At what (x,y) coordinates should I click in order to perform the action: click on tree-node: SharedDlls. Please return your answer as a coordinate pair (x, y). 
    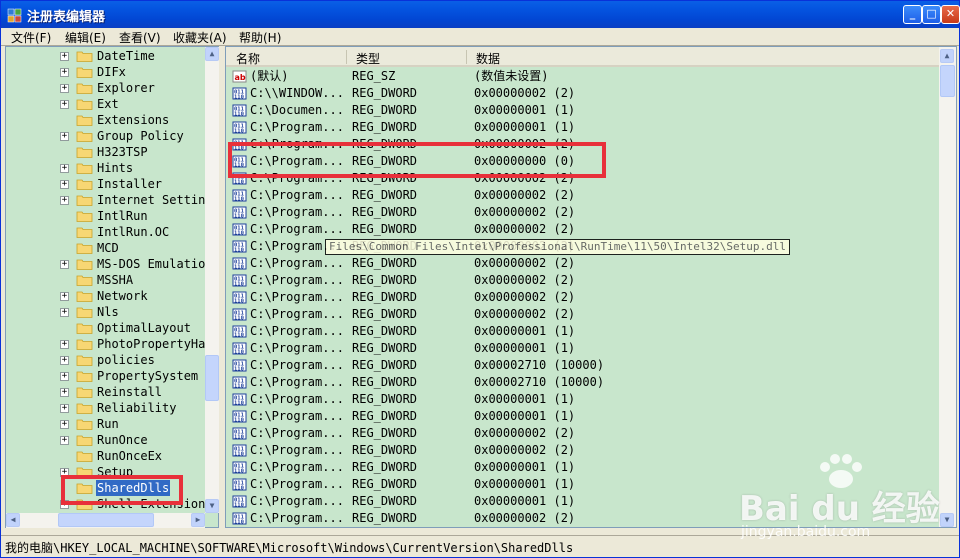
    Looking at the image, I should click on (106, 488).